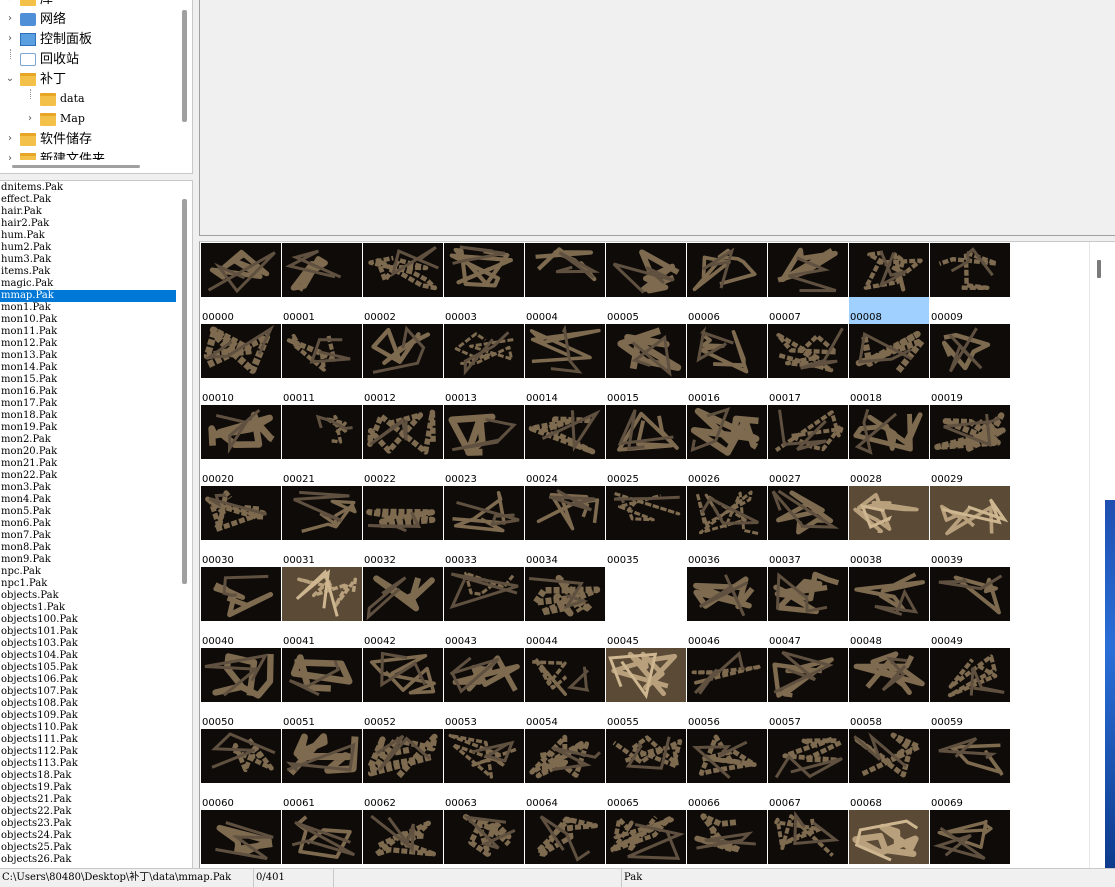 Image resolution: width=1115 pixels, height=887 pixels. What do you see at coordinates (322, 769) in the screenshot?
I see `map-thumbnail-item: 00061` at bounding box center [322, 769].